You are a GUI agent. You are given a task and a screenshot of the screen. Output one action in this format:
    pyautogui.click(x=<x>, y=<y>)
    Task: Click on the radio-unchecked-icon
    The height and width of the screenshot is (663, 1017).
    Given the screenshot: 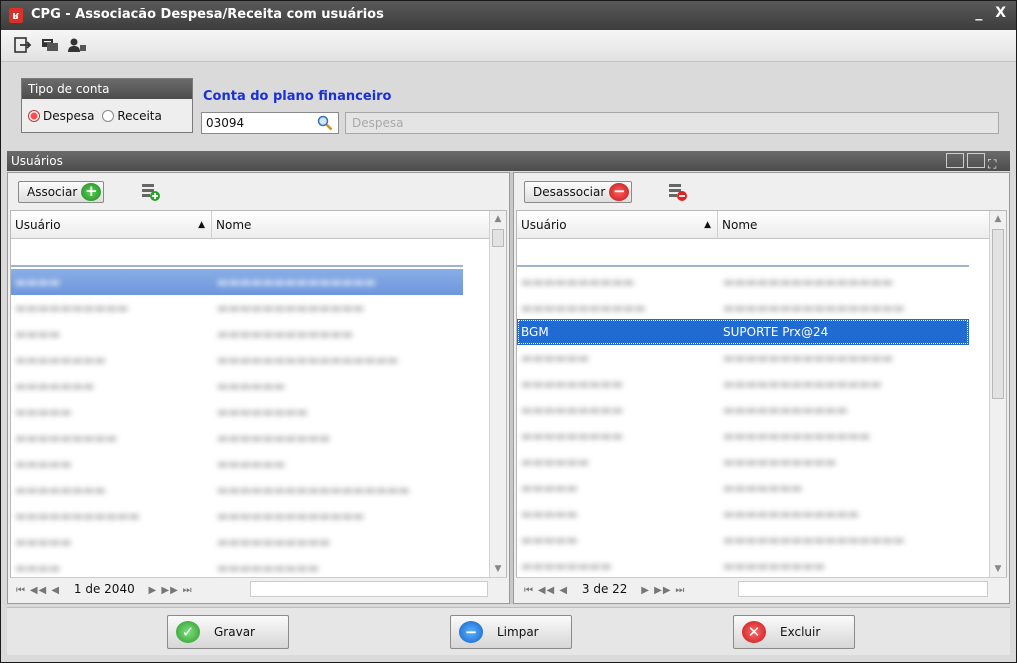 What is the action you would take?
    pyautogui.click(x=108, y=116)
    